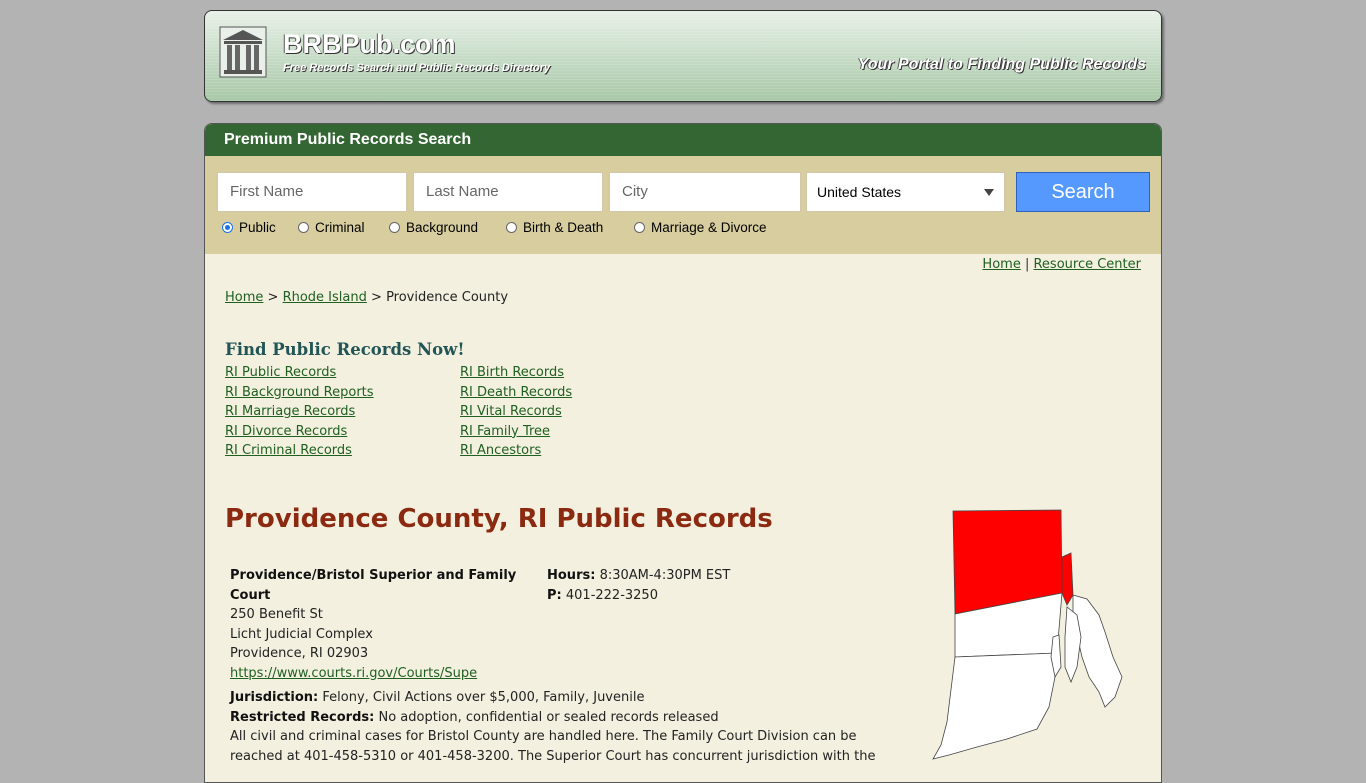 The image size is (1366, 783). What do you see at coordinates (505, 431) in the screenshot?
I see `ri-family-tree-link: RI Family Tree` at bounding box center [505, 431].